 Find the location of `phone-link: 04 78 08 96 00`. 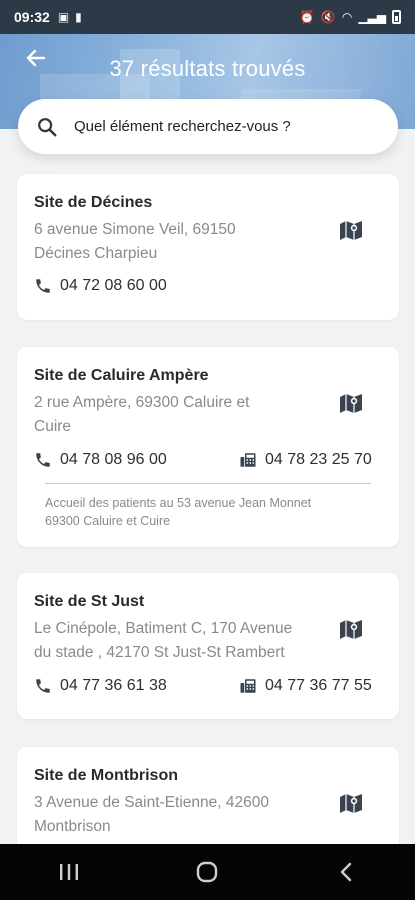

phone-link: 04 78 08 96 00 is located at coordinates (100, 460).